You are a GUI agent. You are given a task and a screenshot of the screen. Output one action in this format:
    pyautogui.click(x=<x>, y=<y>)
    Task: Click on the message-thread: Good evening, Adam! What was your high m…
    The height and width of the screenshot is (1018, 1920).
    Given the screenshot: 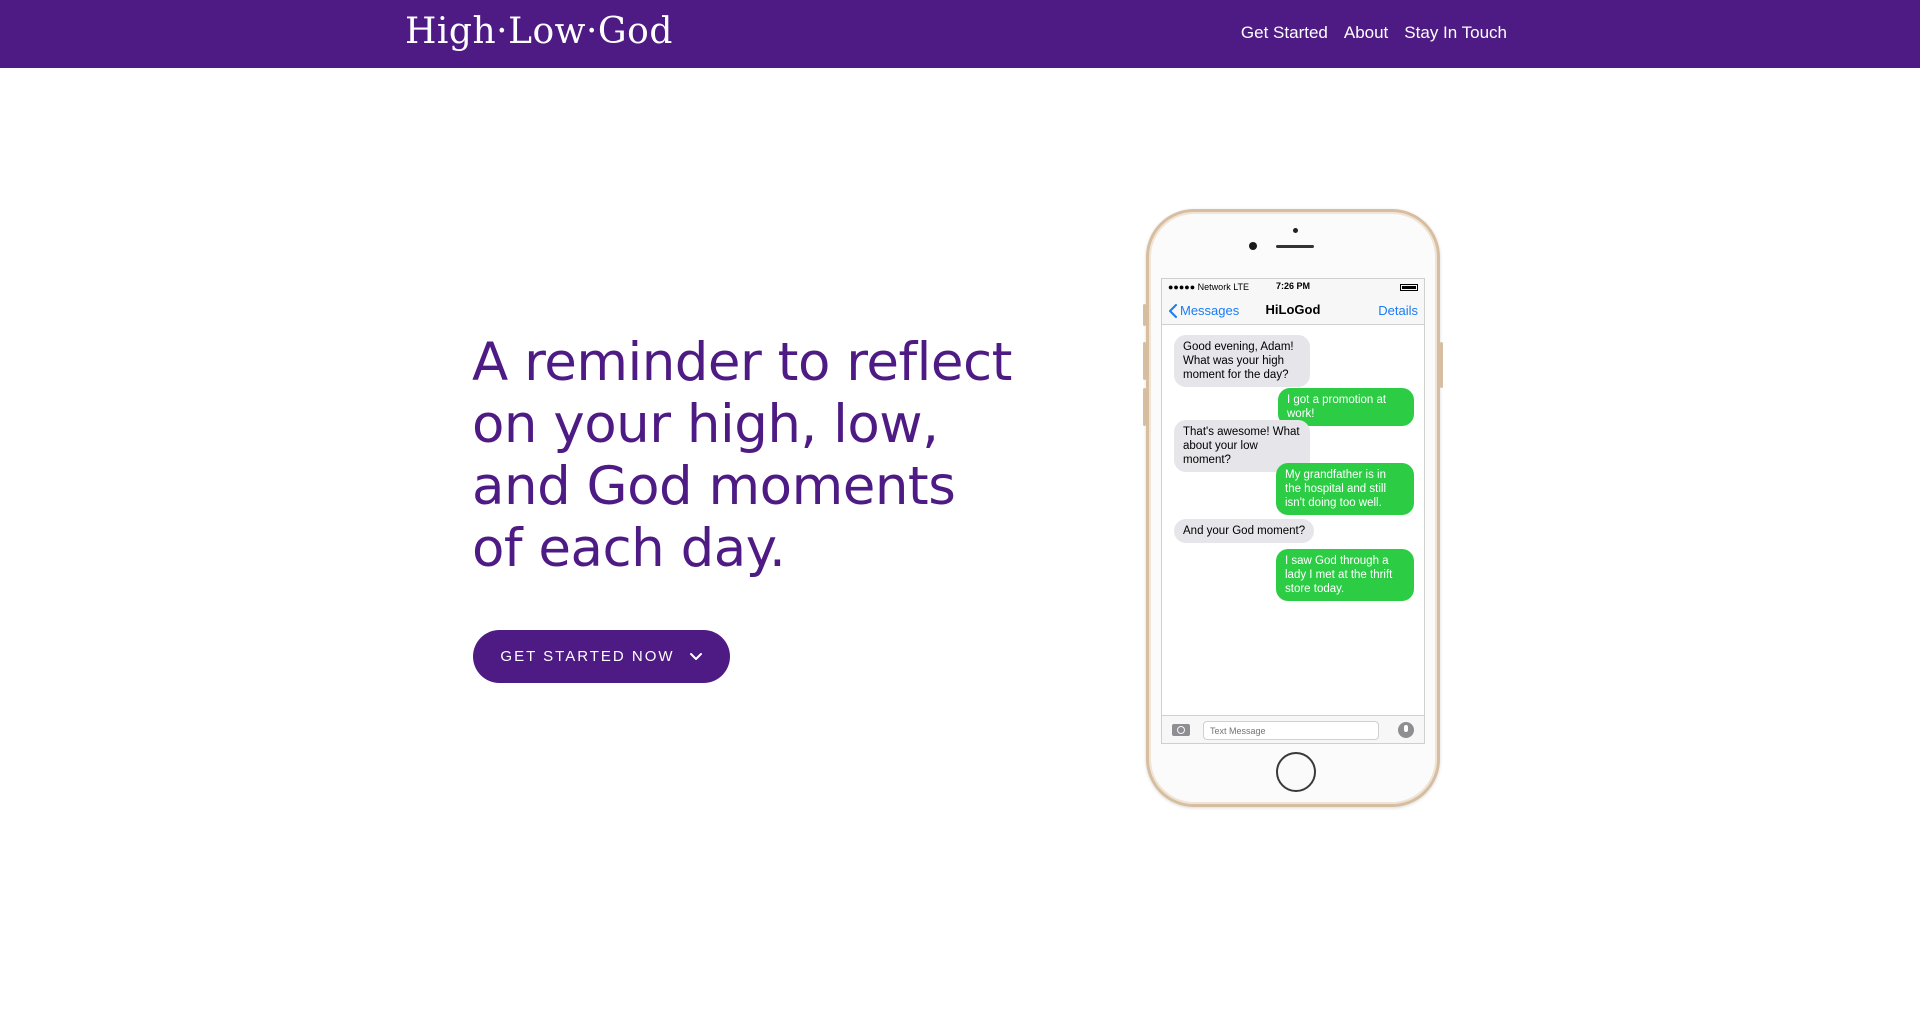 What is the action you would take?
    pyautogui.click(x=1293, y=519)
    